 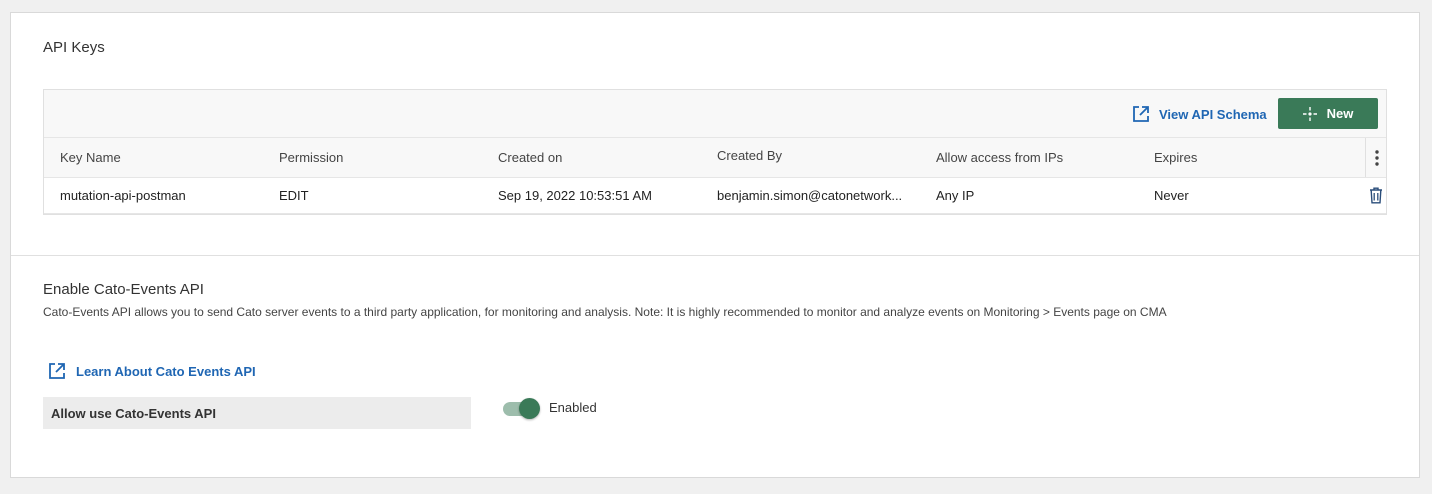 What do you see at coordinates (1309, 113) in the screenshot?
I see `sparkle-icon` at bounding box center [1309, 113].